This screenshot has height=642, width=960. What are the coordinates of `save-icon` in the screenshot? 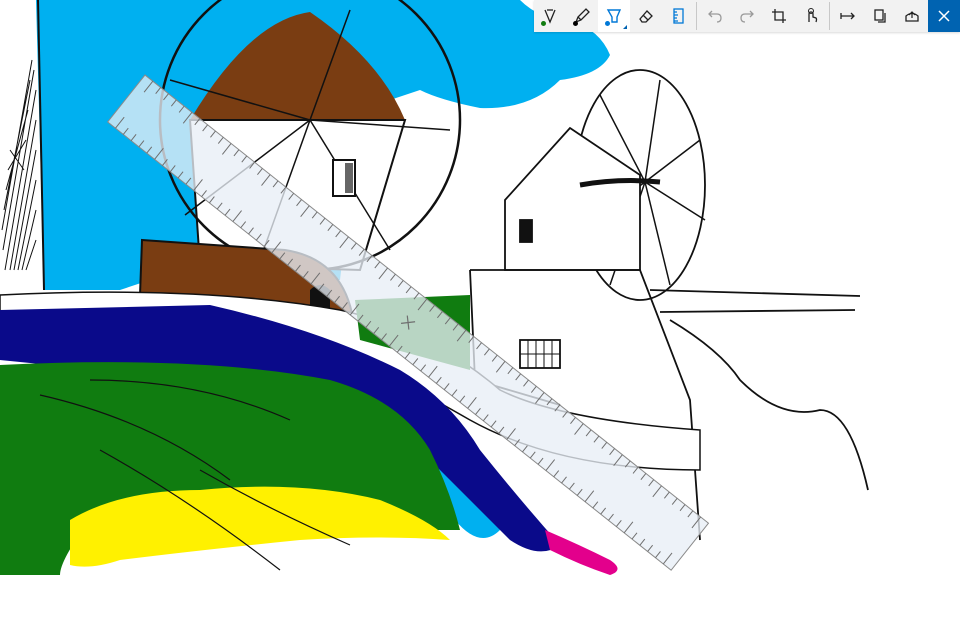 It's located at (847, 16).